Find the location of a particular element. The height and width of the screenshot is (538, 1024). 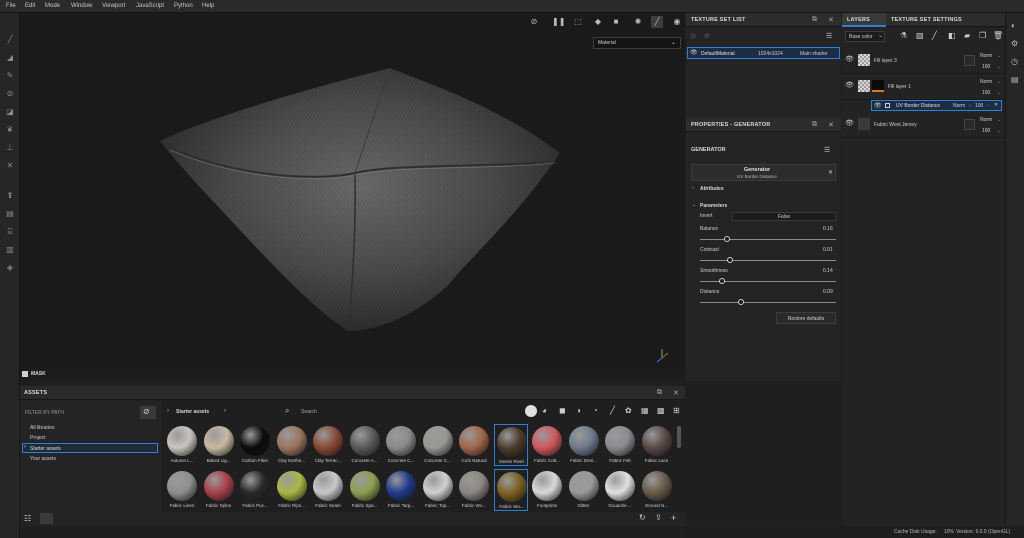

materials-filter-icon is located at coordinates (531, 411).